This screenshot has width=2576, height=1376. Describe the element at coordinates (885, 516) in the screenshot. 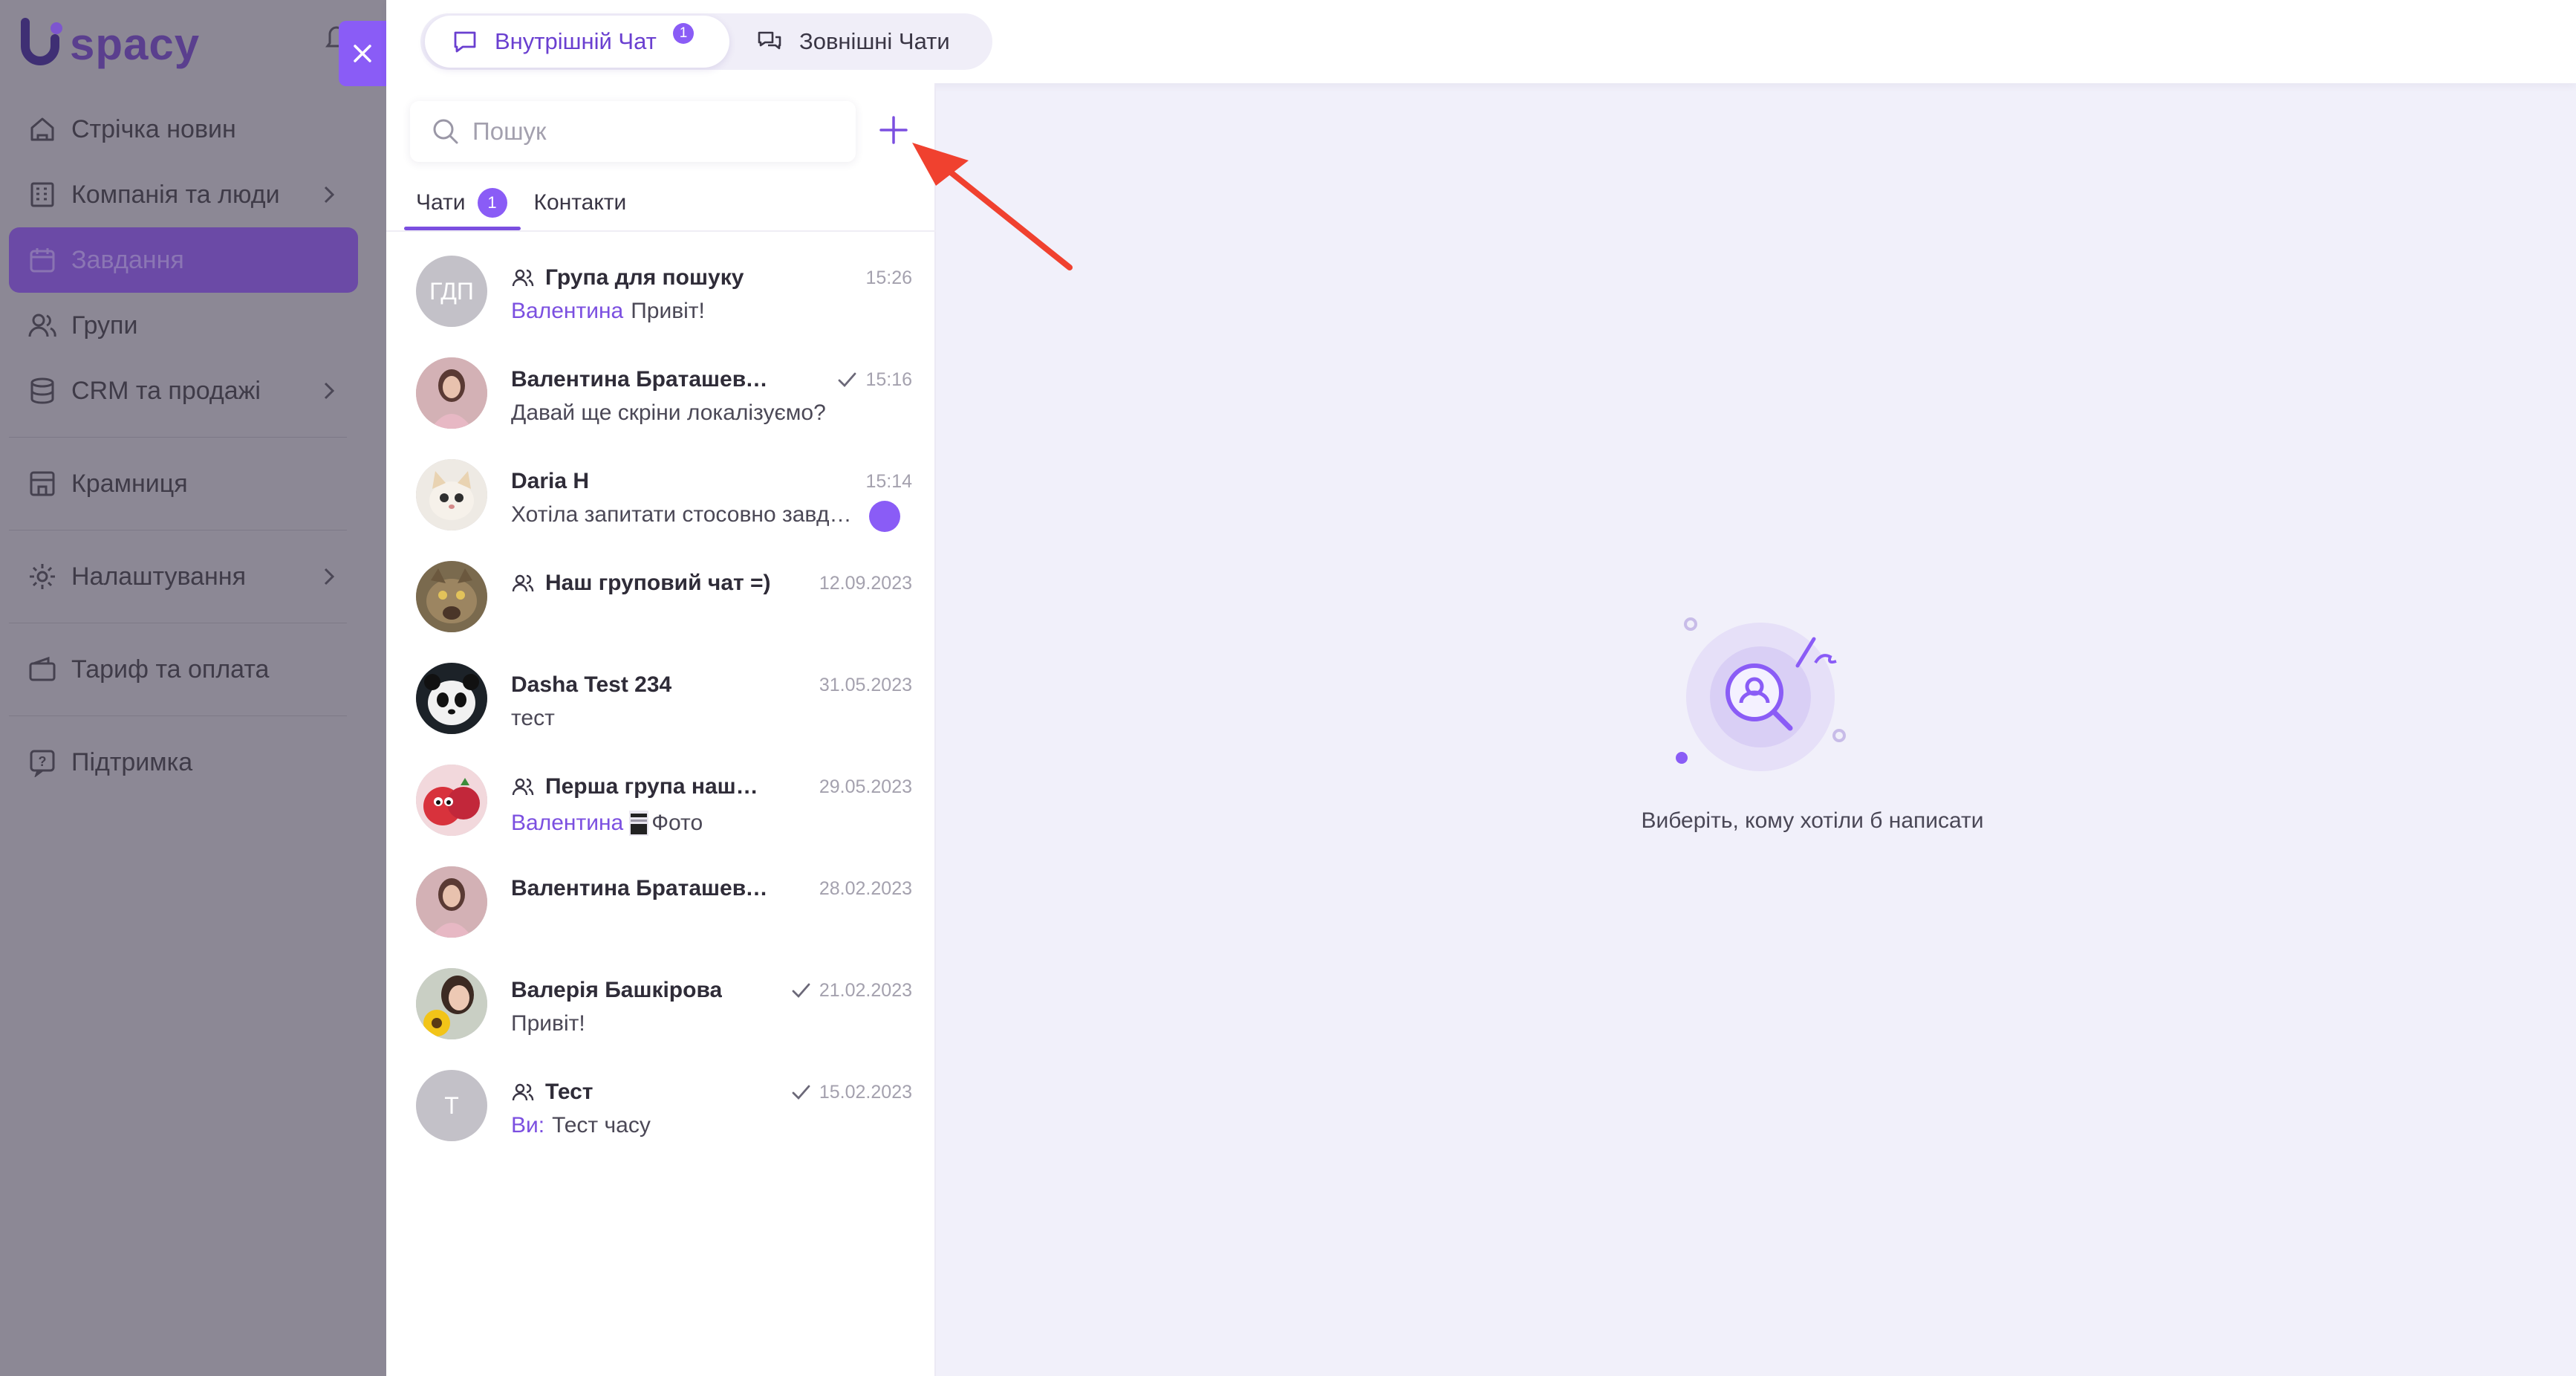

I see `unread-indicator` at that location.